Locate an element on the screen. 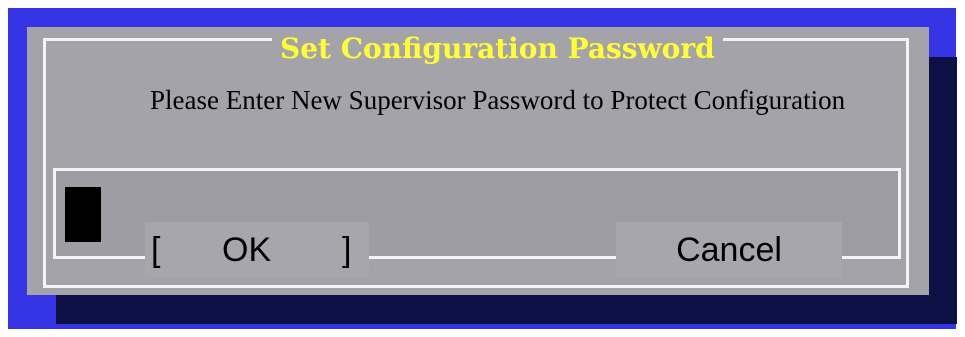 The height and width of the screenshot is (337, 965). ok-bracket-right: ] is located at coordinates (347, 250).